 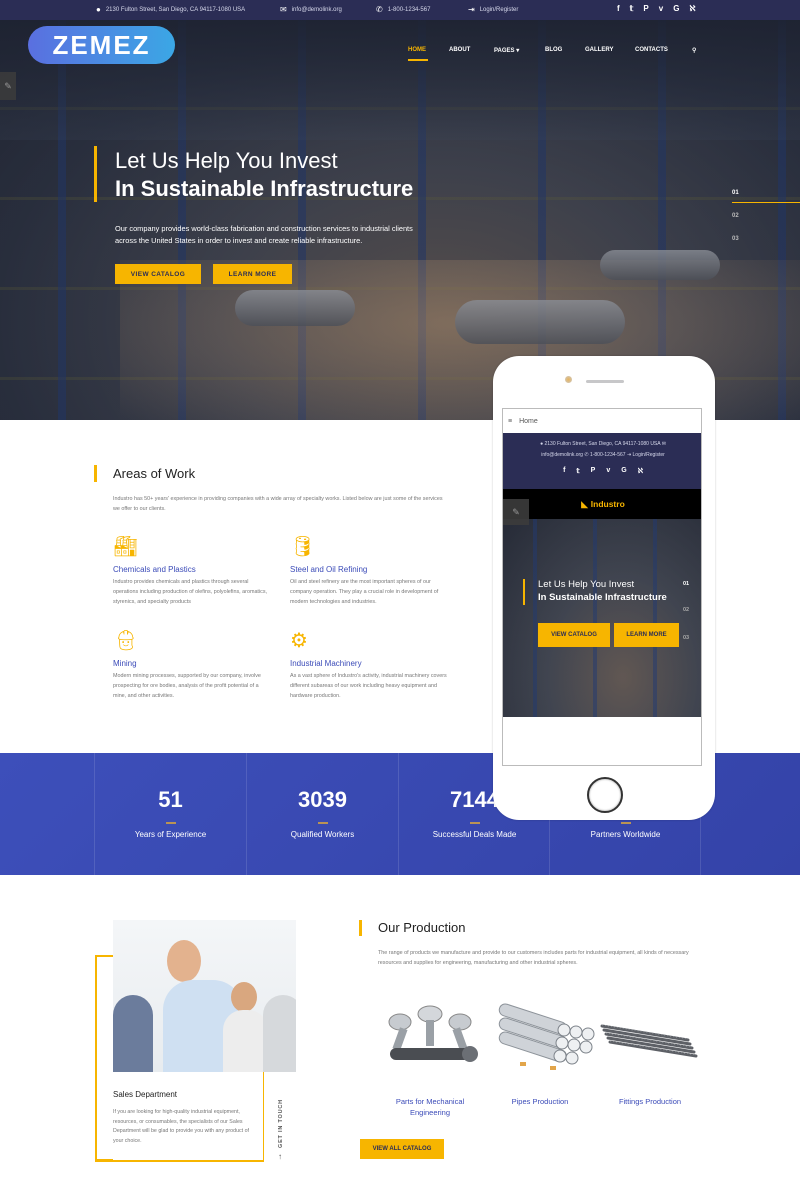 What do you see at coordinates (540, 1101) in the screenshot?
I see `product-label: Pipes Production` at bounding box center [540, 1101].